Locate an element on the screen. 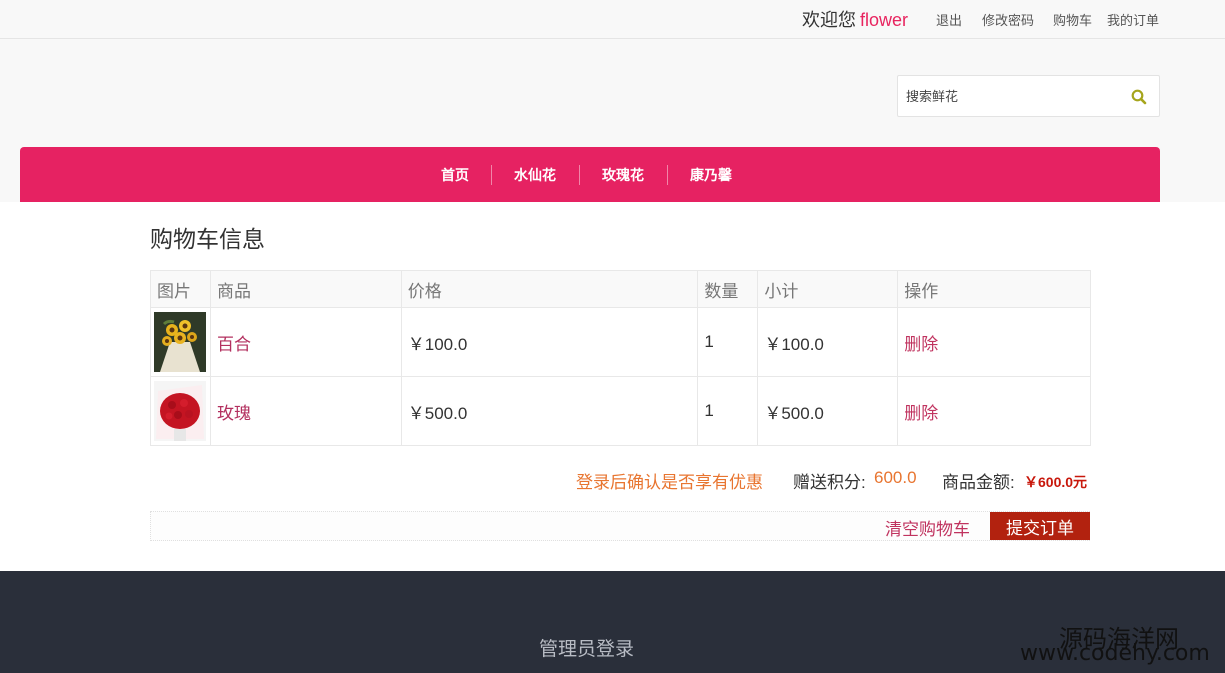 The height and width of the screenshot is (673, 1225). table-row: 百合 ￥100.0 1 ￥100.0 删除 is located at coordinates (620, 342).